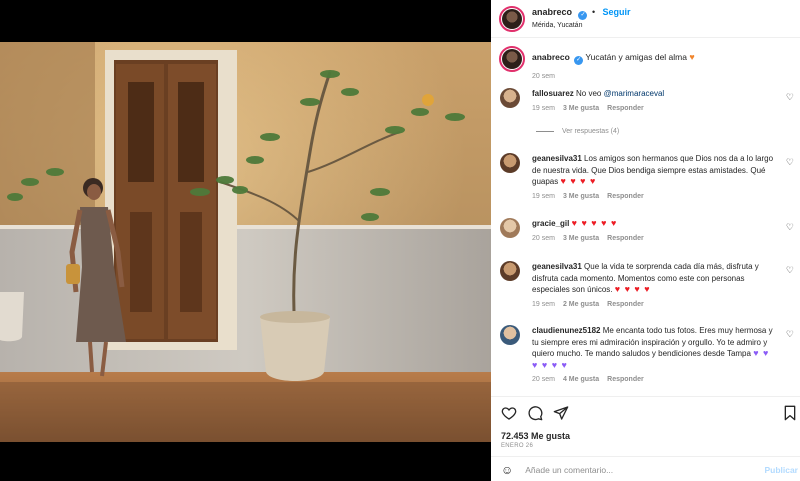 The height and width of the screenshot is (481, 800). Describe the element at coordinates (636, 57) in the screenshot. I see `caption-text: Yucatán y amigas del alma` at that location.